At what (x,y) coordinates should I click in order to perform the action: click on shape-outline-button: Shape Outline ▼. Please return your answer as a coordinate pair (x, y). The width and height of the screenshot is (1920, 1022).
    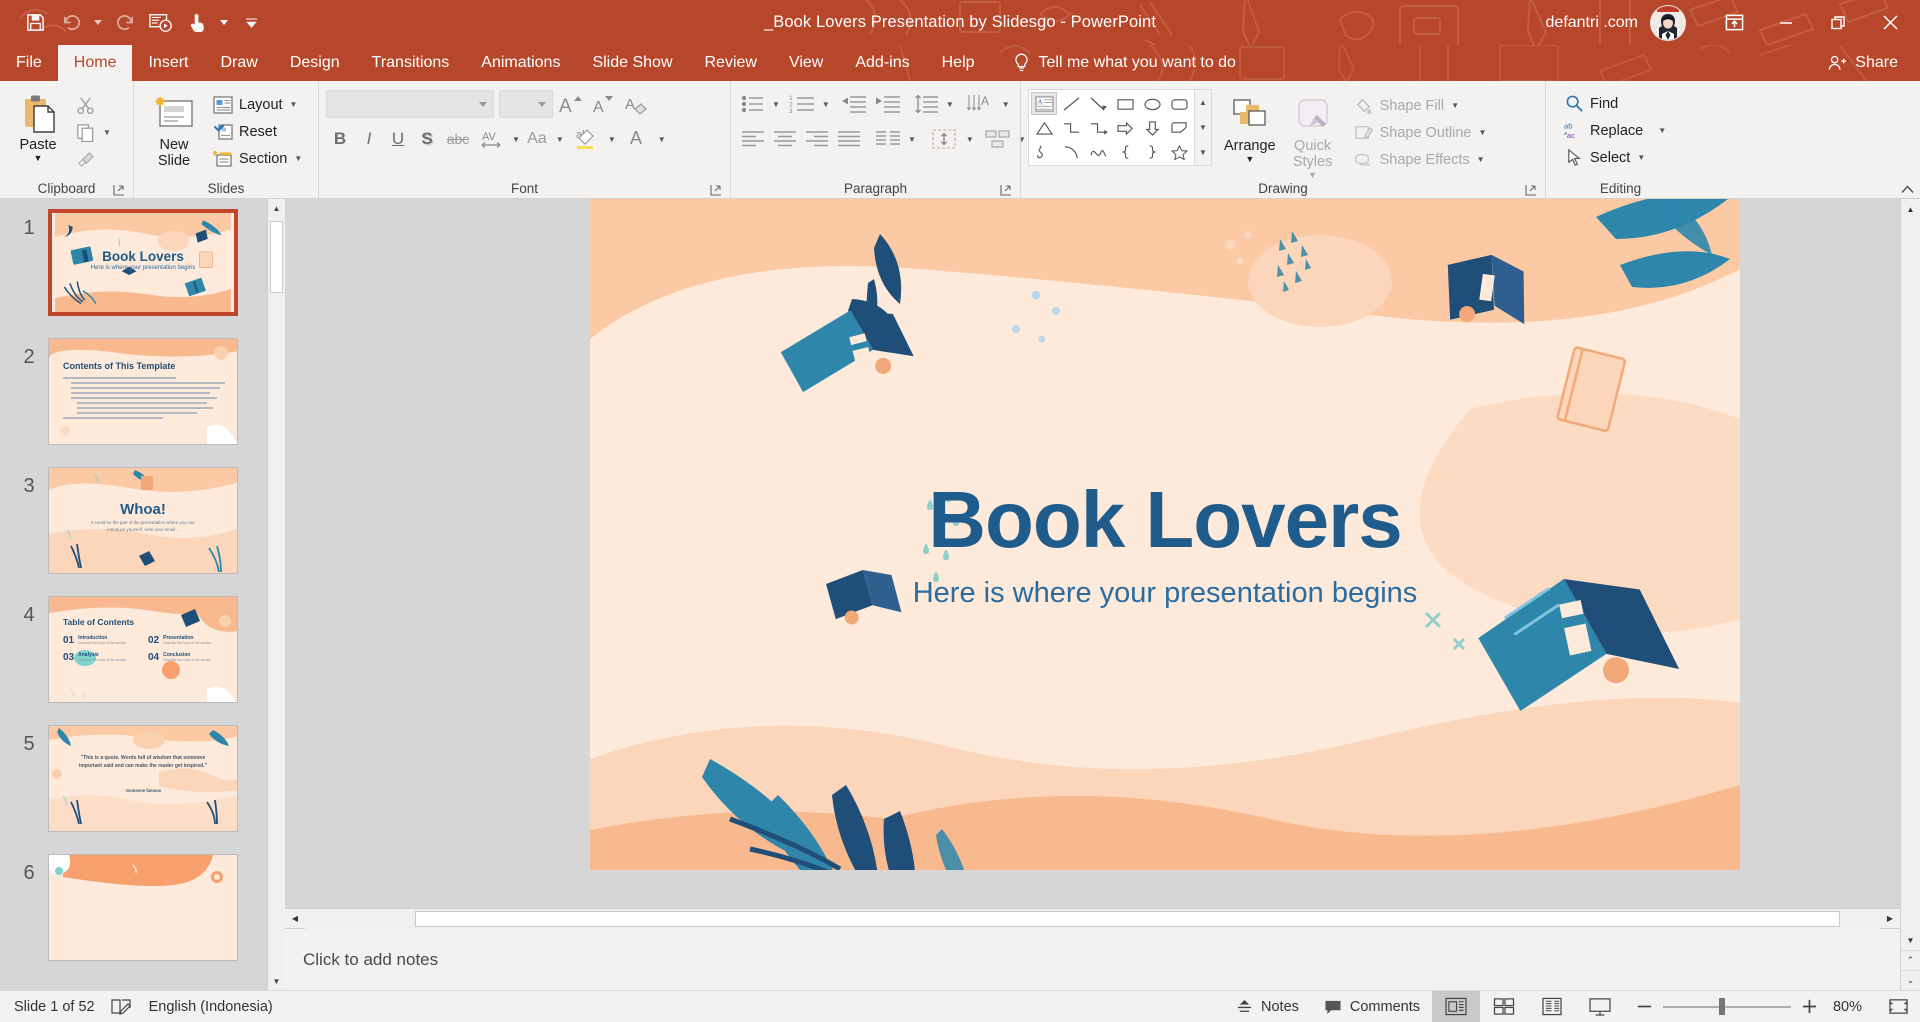
    Looking at the image, I should click on (1420, 132).